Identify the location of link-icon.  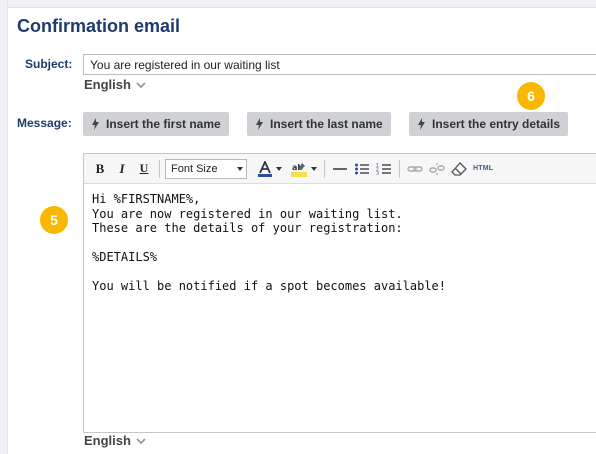
(415, 168).